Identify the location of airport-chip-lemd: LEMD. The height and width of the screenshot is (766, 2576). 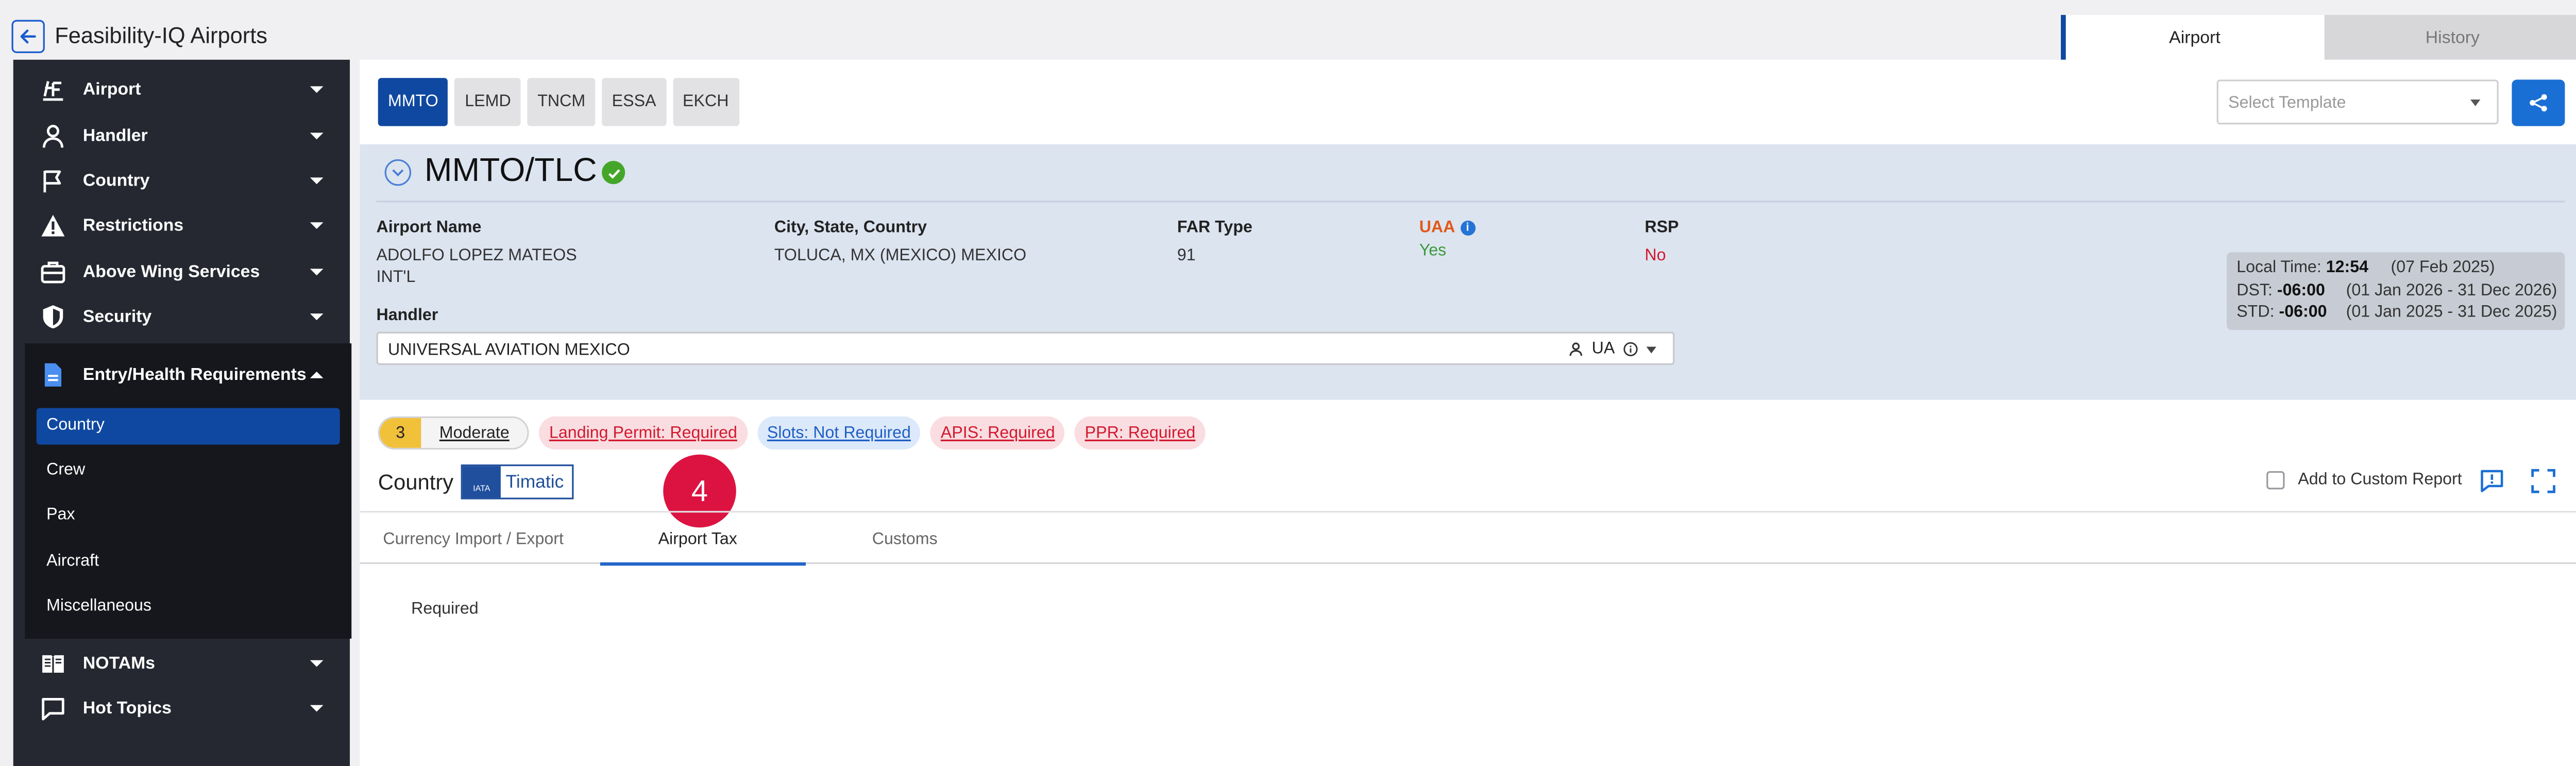
(487, 102).